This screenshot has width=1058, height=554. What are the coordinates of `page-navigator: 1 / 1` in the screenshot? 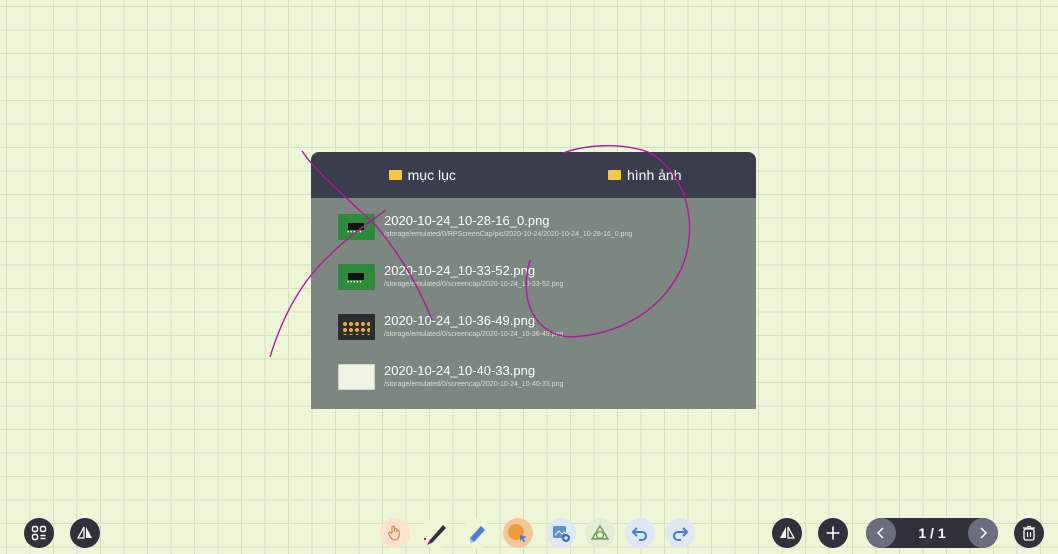 It's located at (932, 533).